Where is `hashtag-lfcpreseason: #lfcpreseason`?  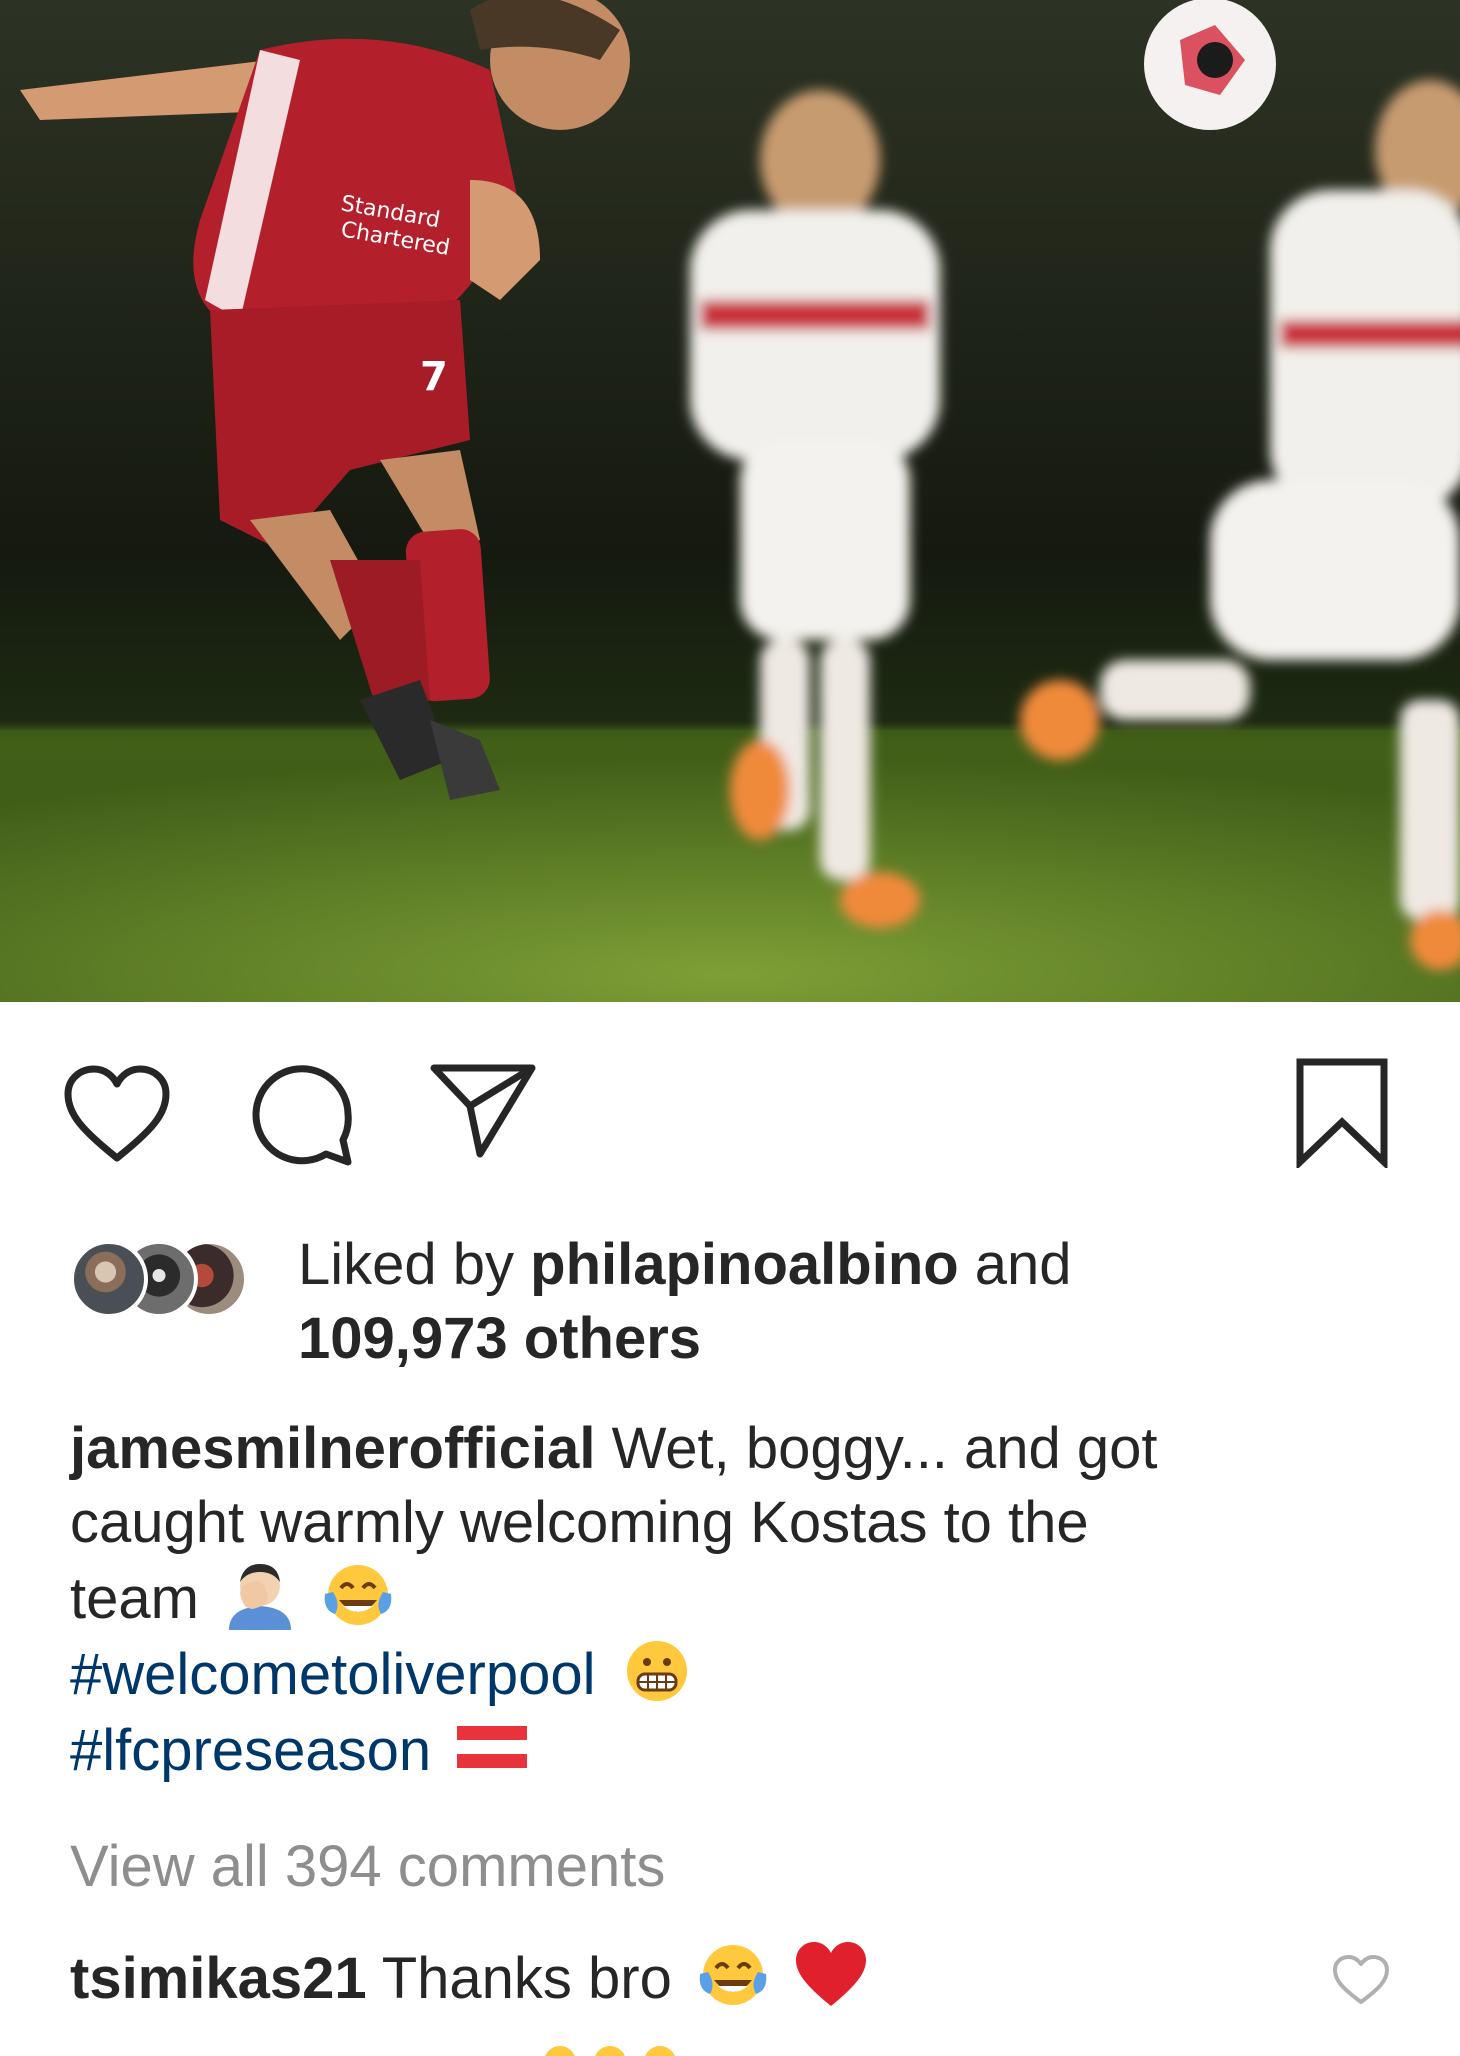 hashtag-lfcpreseason: #lfcpreseason is located at coordinates (250, 1750).